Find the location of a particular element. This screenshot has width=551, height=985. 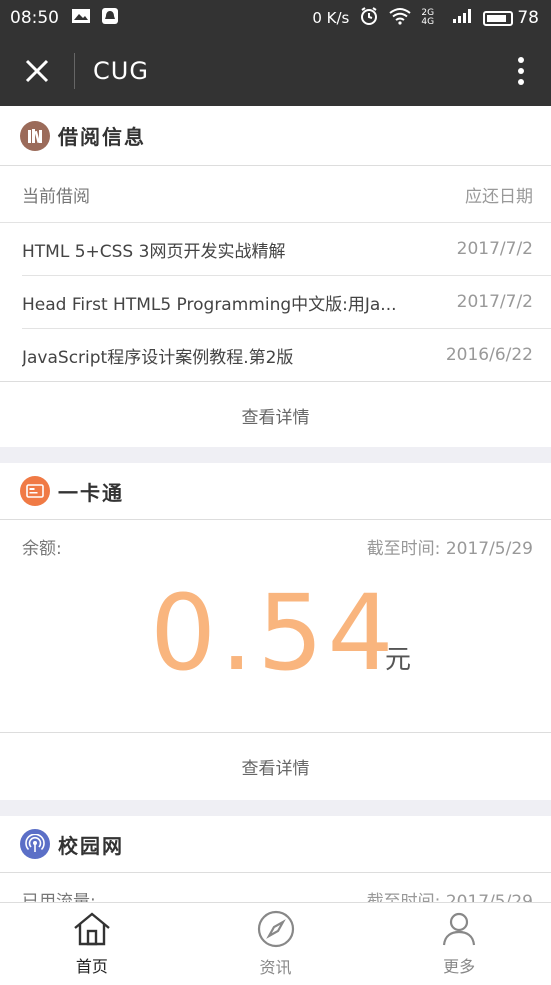

wifi-icon is located at coordinates (400, 18).